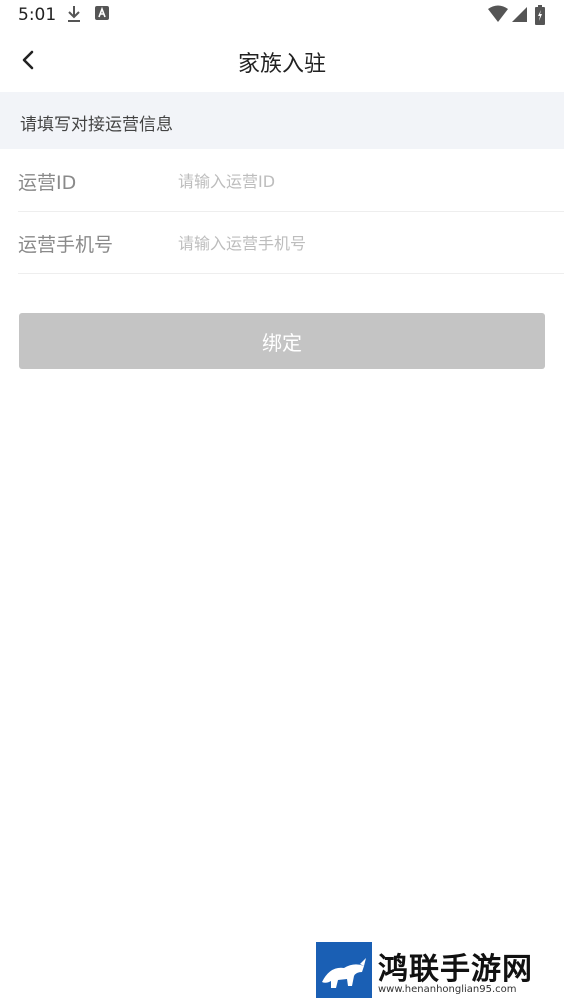 This screenshot has height=1002, width=564. Describe the element at coordinates (344, 970) in the screenshot. I see `bull-logo-icon` at that location.